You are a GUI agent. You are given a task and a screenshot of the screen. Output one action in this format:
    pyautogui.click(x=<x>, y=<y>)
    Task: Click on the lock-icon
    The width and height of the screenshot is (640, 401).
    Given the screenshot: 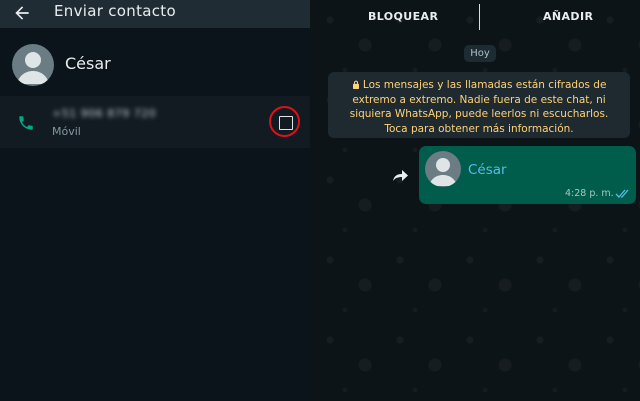 What is the action you would take?
    pyautogui.click(x=355, y=84)
    